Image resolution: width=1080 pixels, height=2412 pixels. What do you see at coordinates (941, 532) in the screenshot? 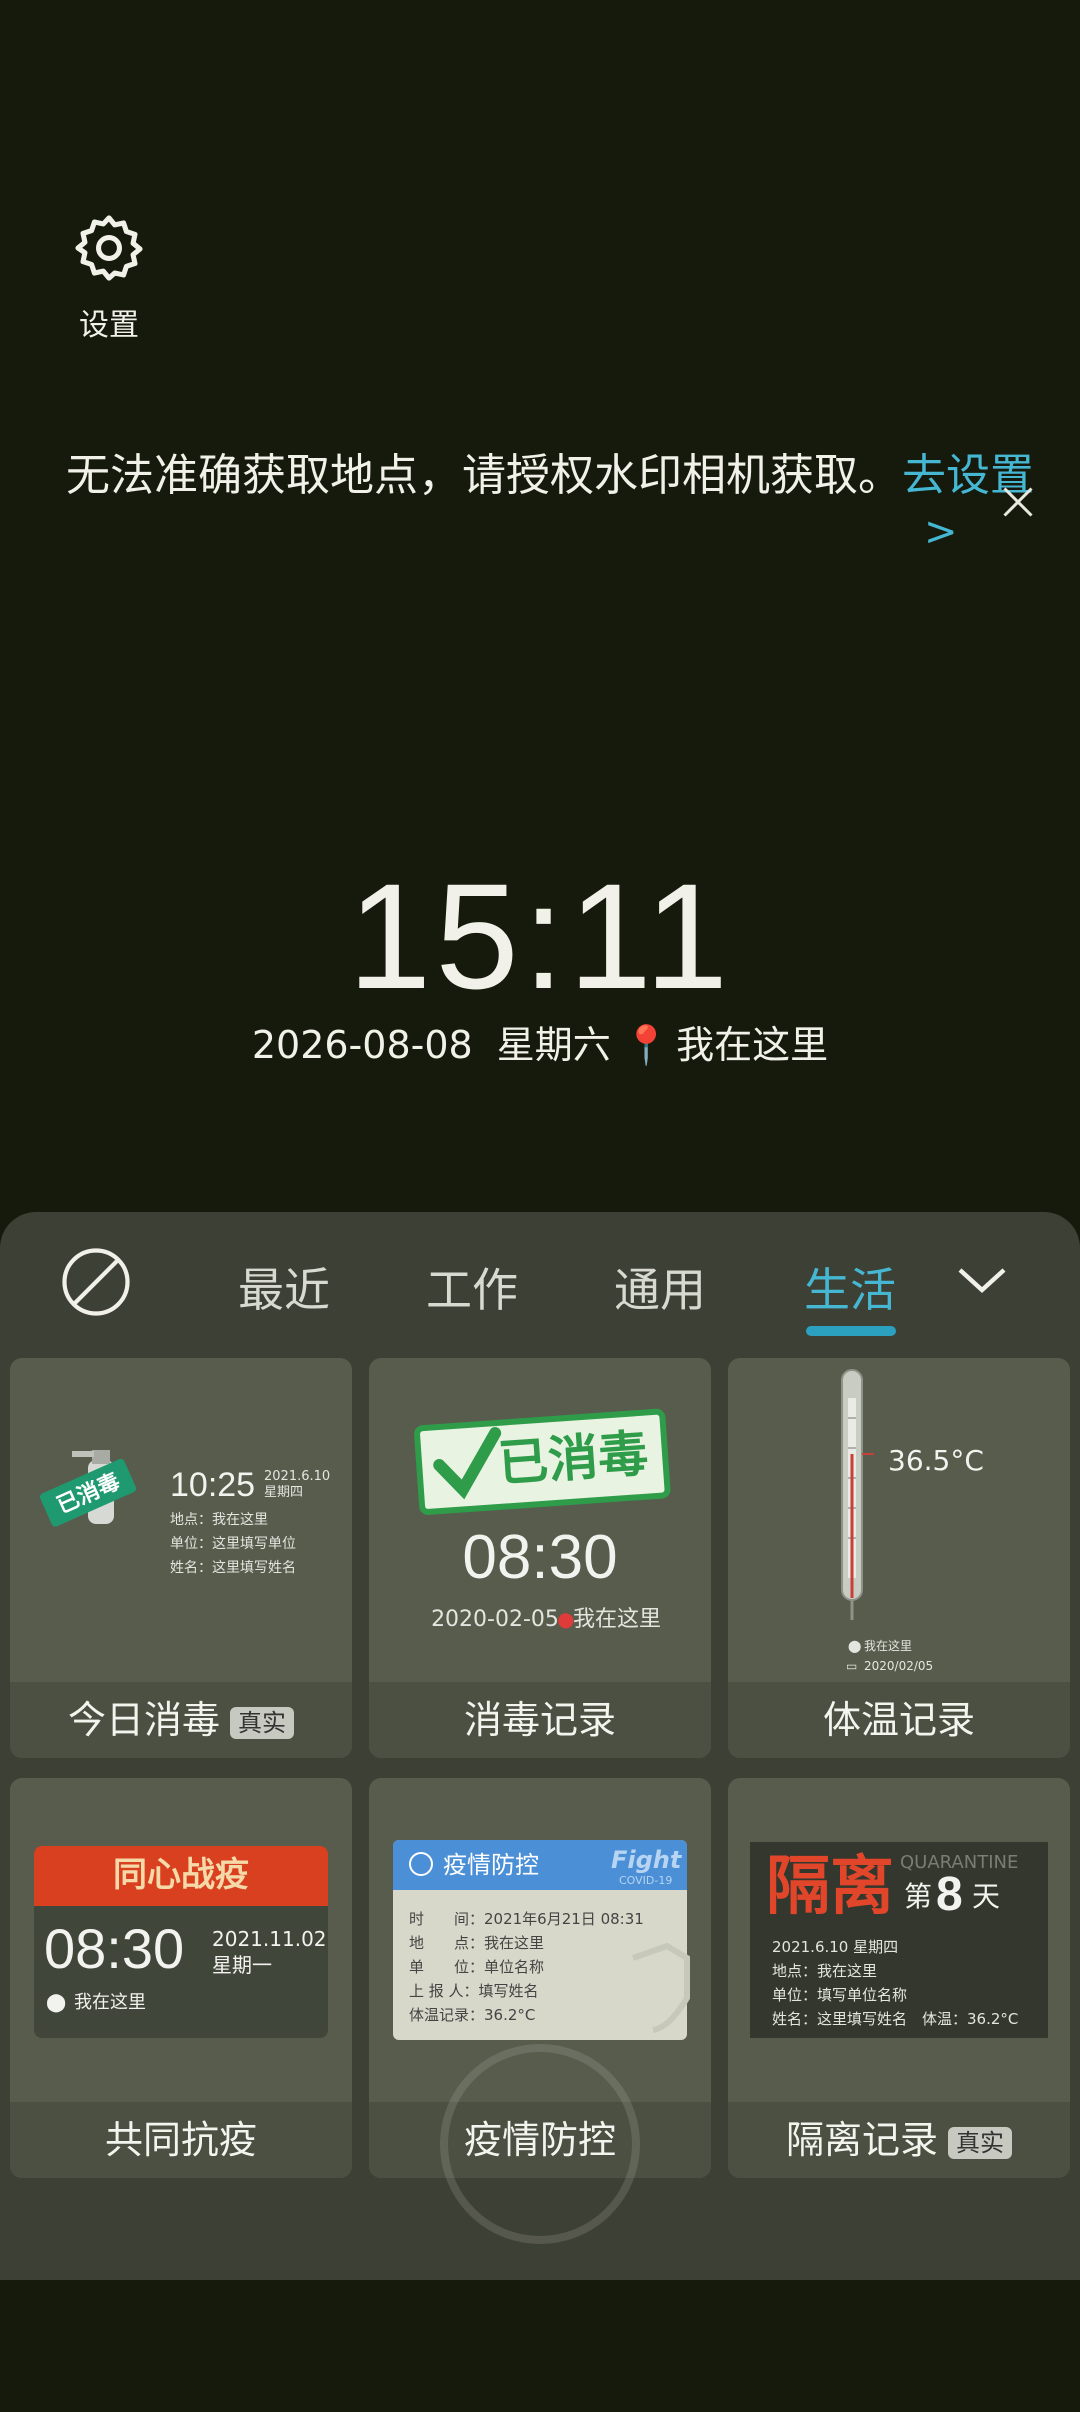
I see `go-settings-arrow: >` at bounding box center [941, 532].